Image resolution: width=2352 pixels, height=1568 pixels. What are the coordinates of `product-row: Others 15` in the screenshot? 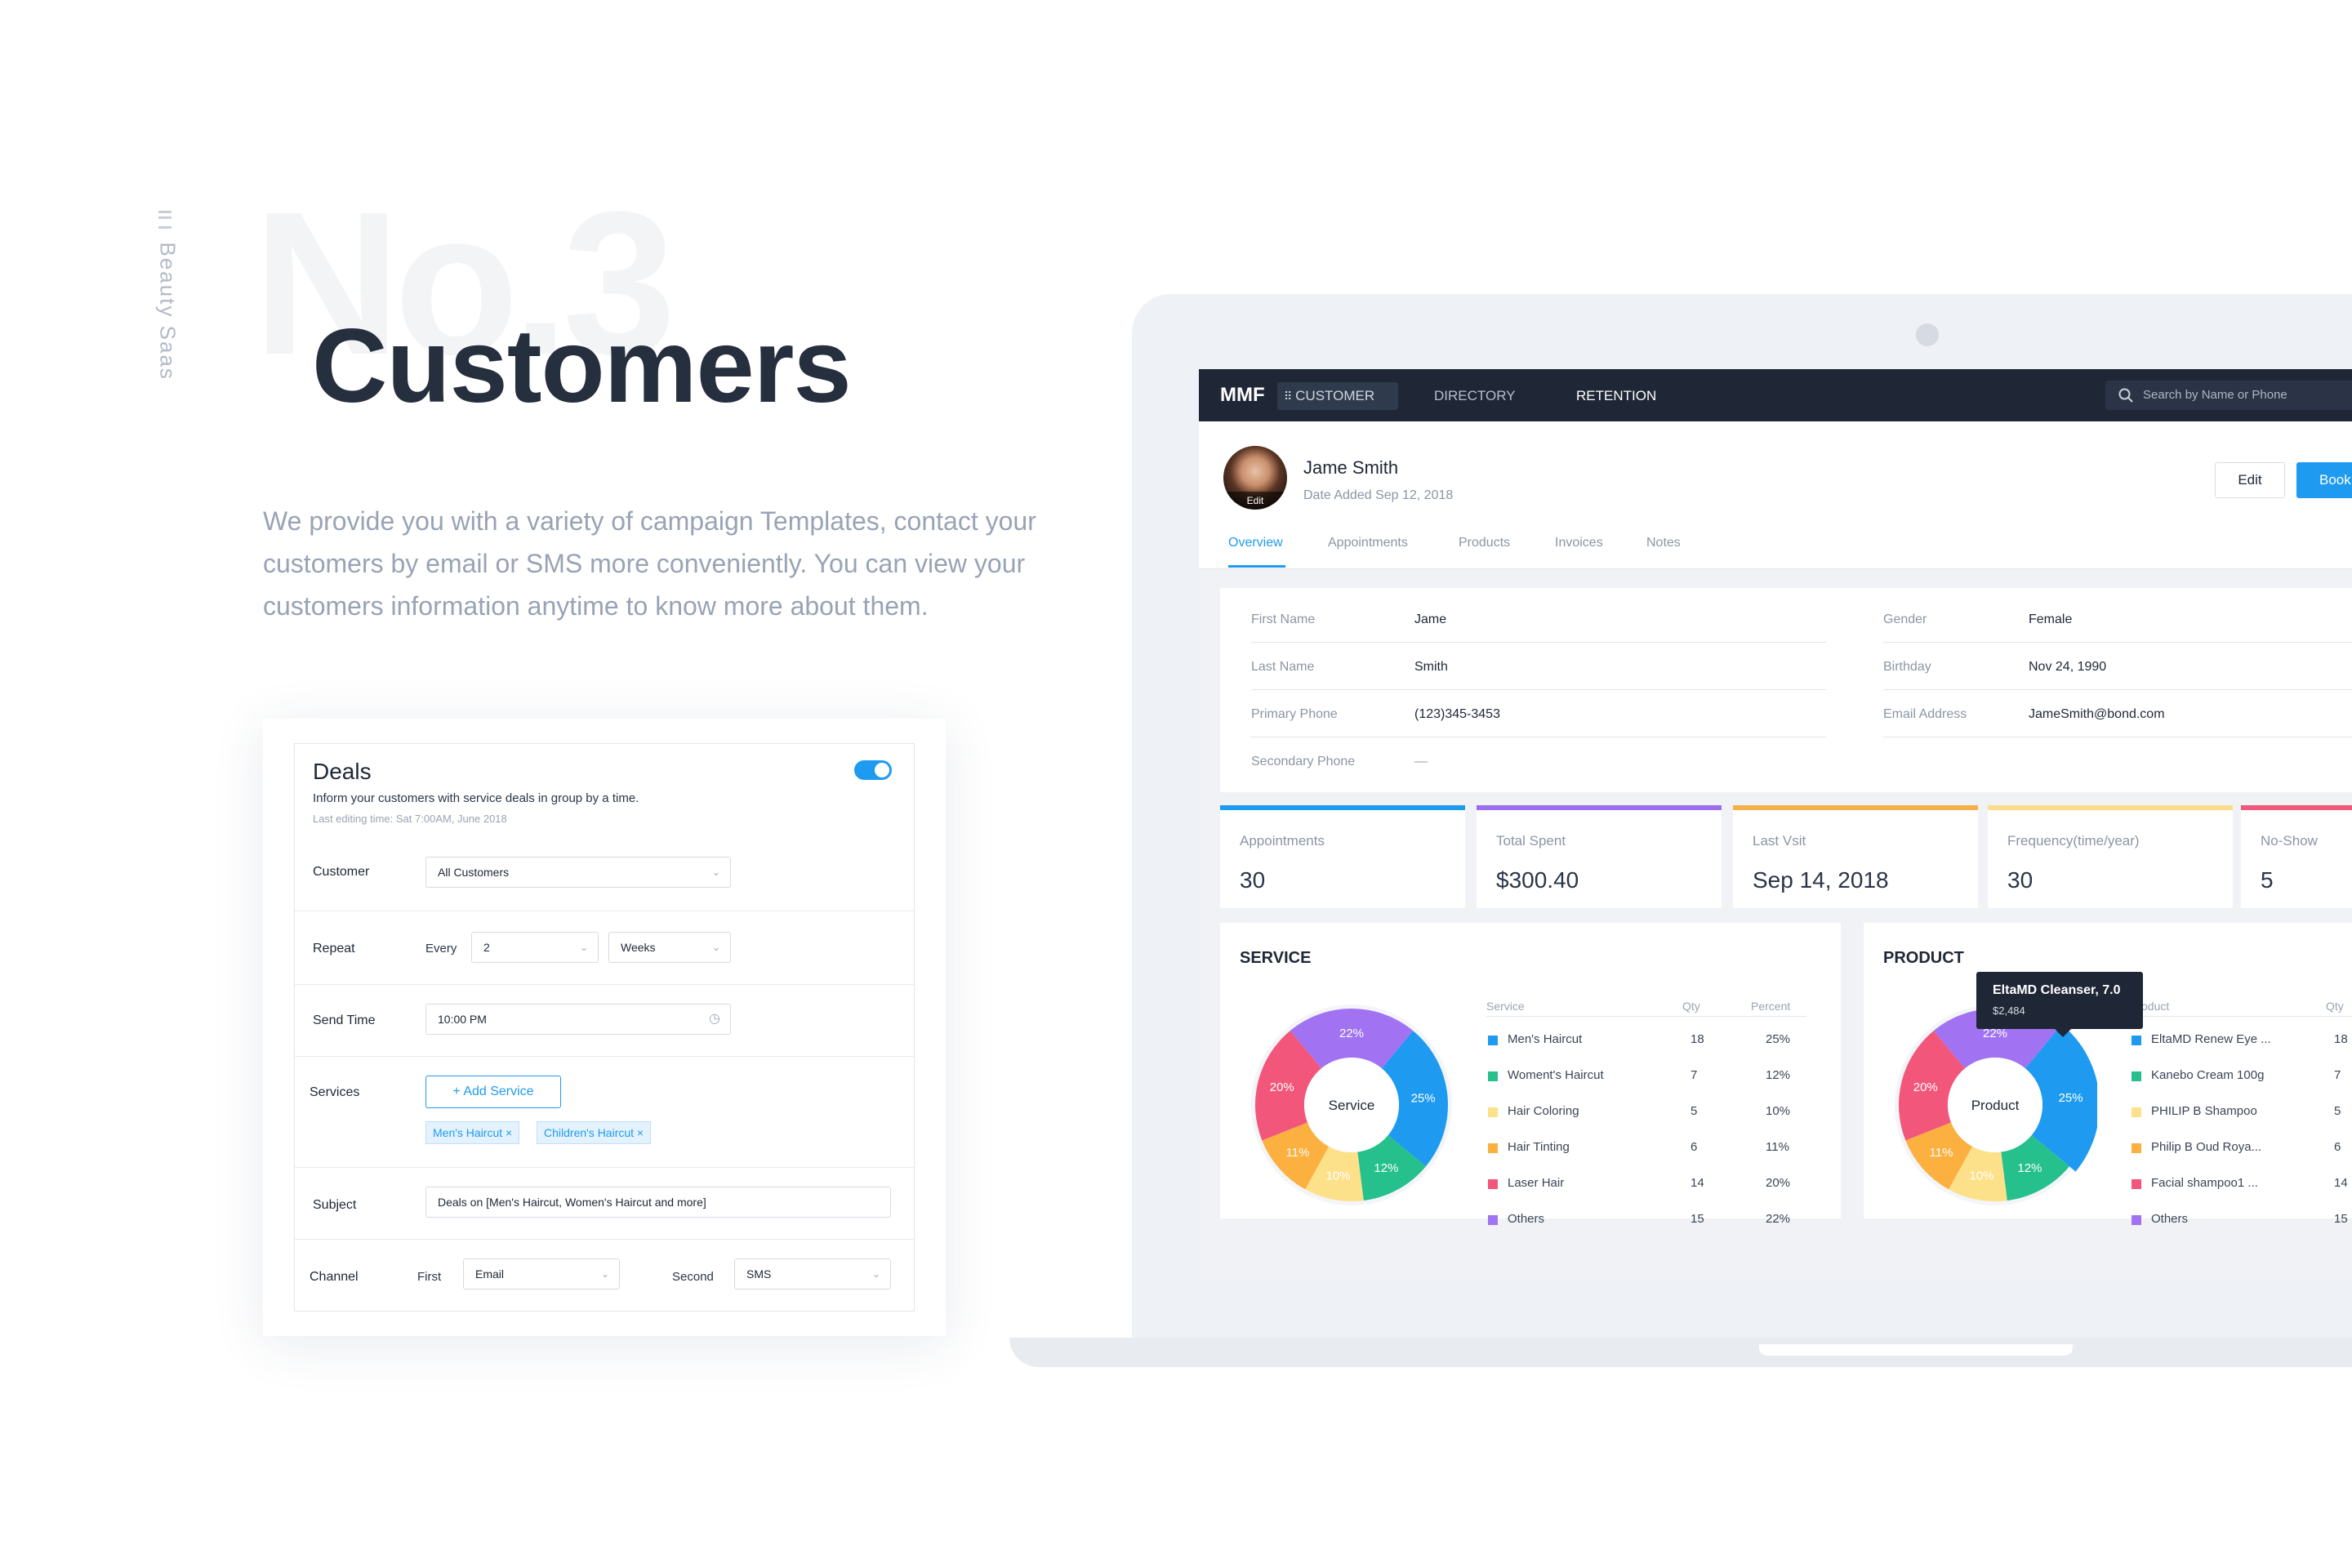 It's located at (2106, 1220).